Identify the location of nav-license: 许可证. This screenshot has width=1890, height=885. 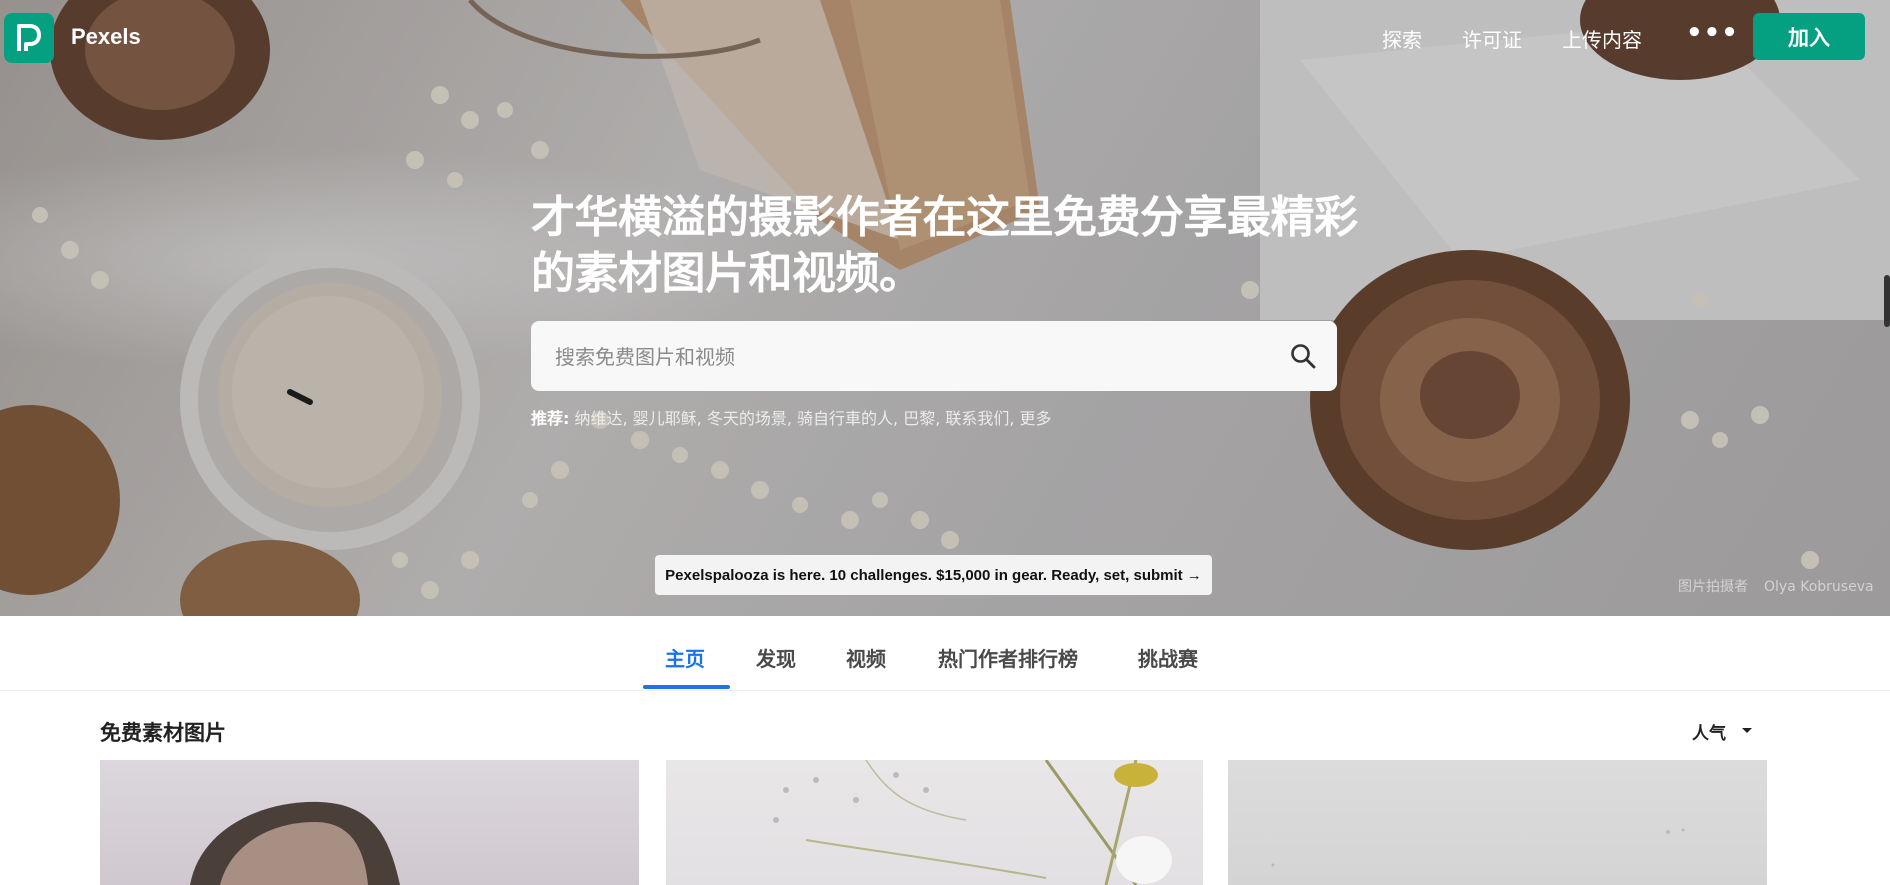
(1492, 38).